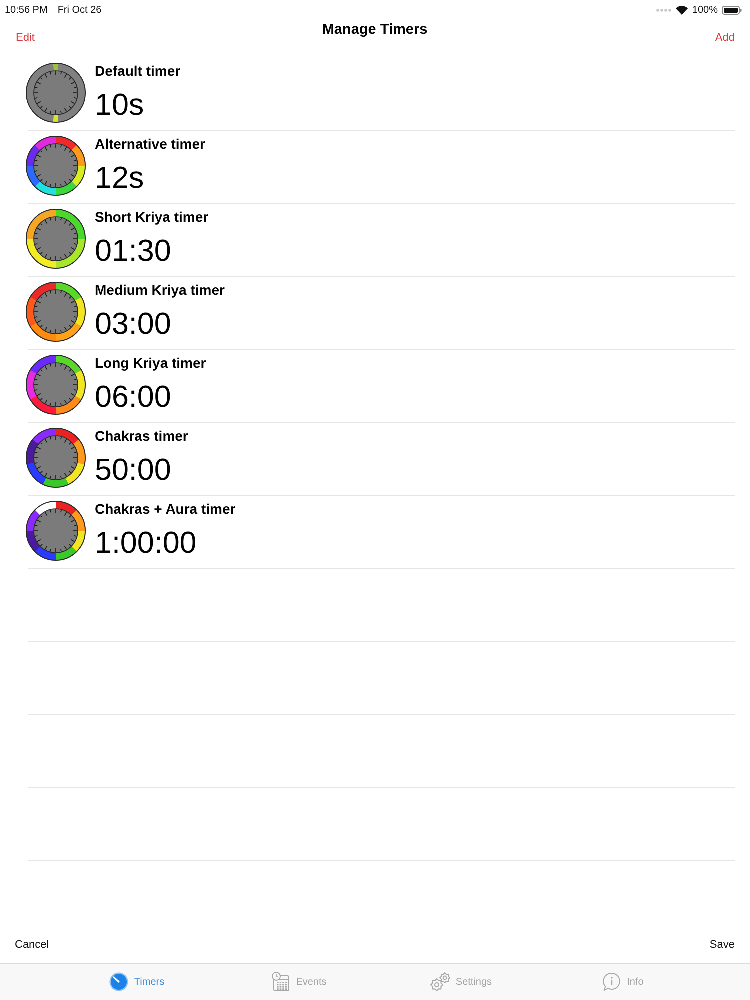 The image size is (750, 1000). I want to click on wifi-icon, so click(682, 10).